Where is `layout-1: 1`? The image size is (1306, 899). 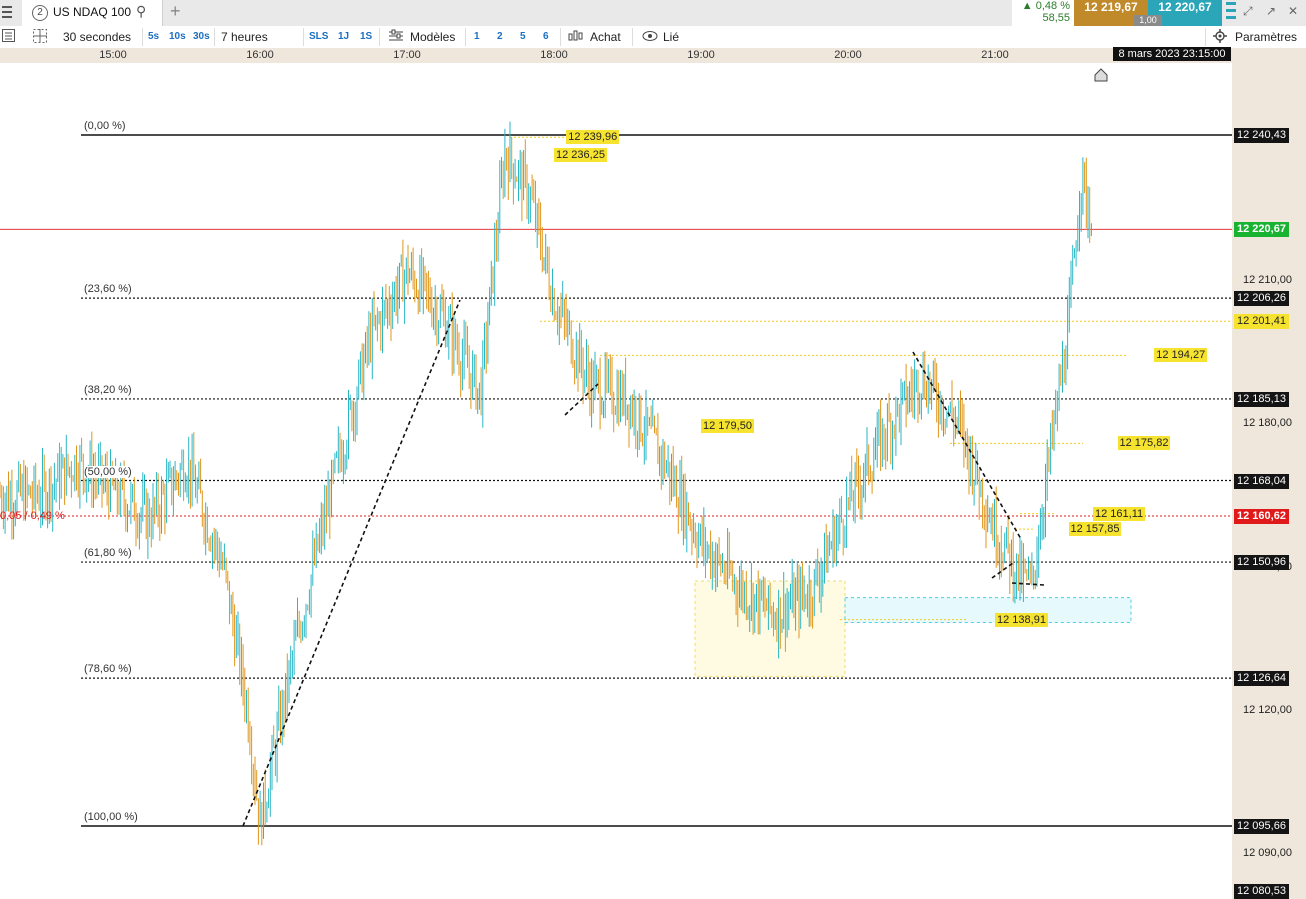 layout-1: 1 is located at coordinates (477, 36).